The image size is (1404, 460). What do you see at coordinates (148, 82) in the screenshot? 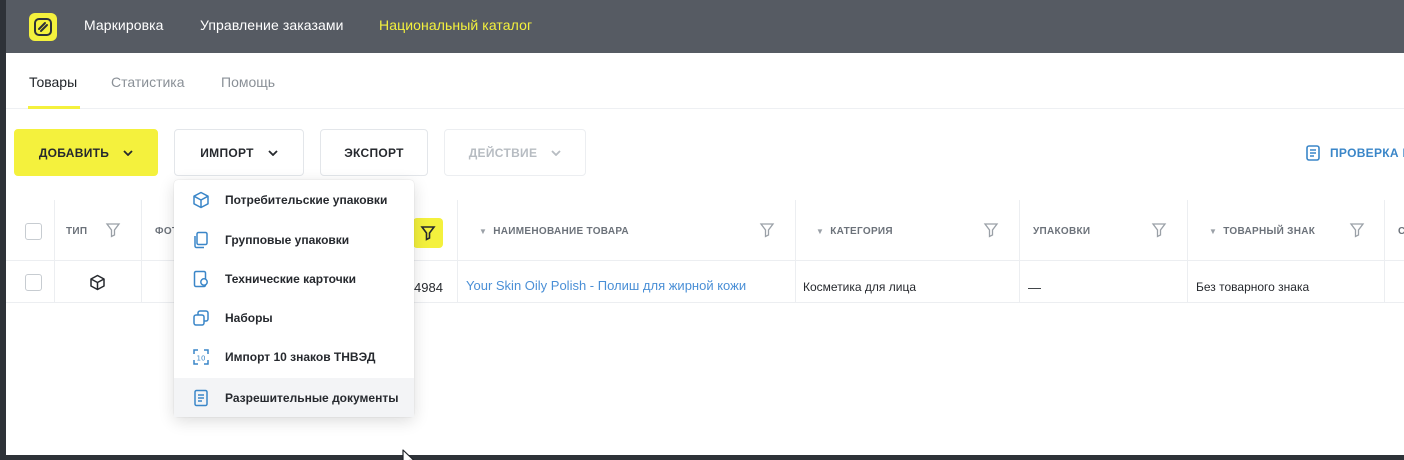
I see `tab-statistics: Статистика` at bounding box center [148, 82].